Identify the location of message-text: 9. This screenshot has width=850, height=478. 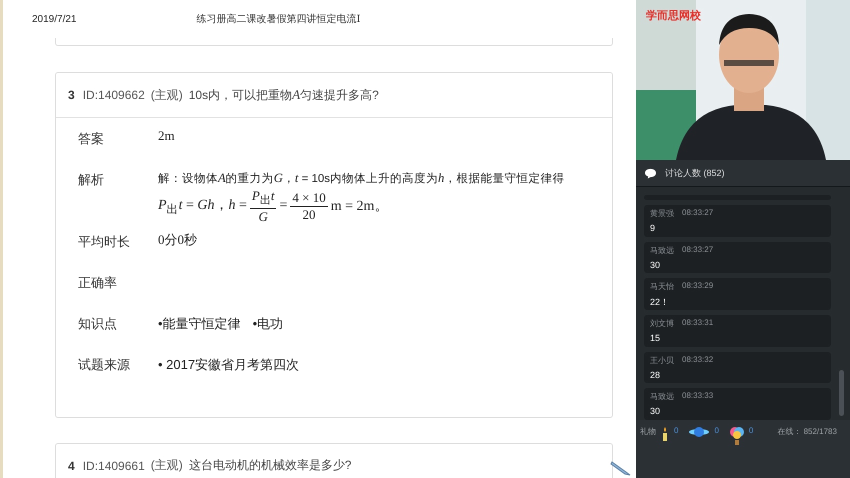
(653, 227).